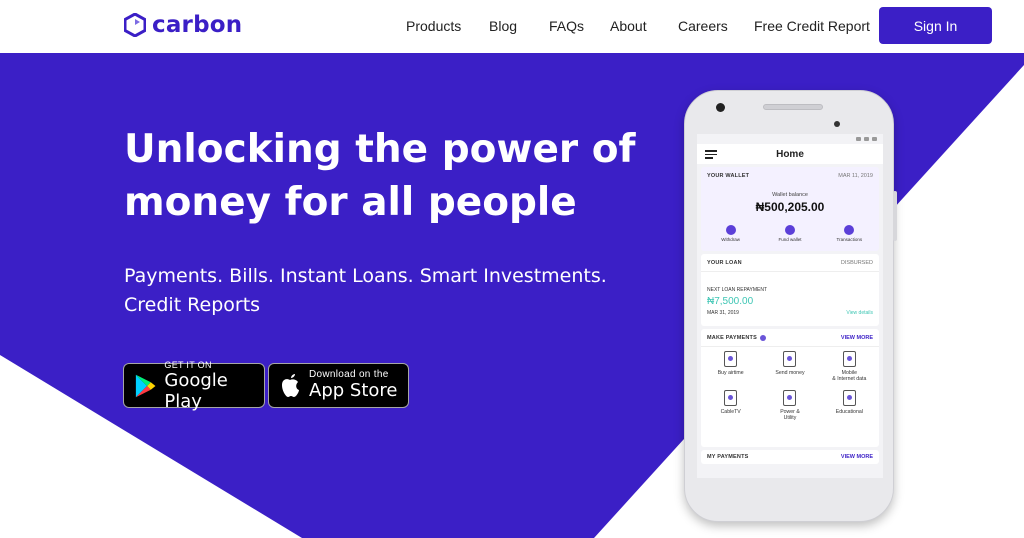 The height and width of the screenshot is (538, 1024). Describe the element at coordinates (790, 418) in the screenshot. I see `payment-item-label: Utility` at that location.